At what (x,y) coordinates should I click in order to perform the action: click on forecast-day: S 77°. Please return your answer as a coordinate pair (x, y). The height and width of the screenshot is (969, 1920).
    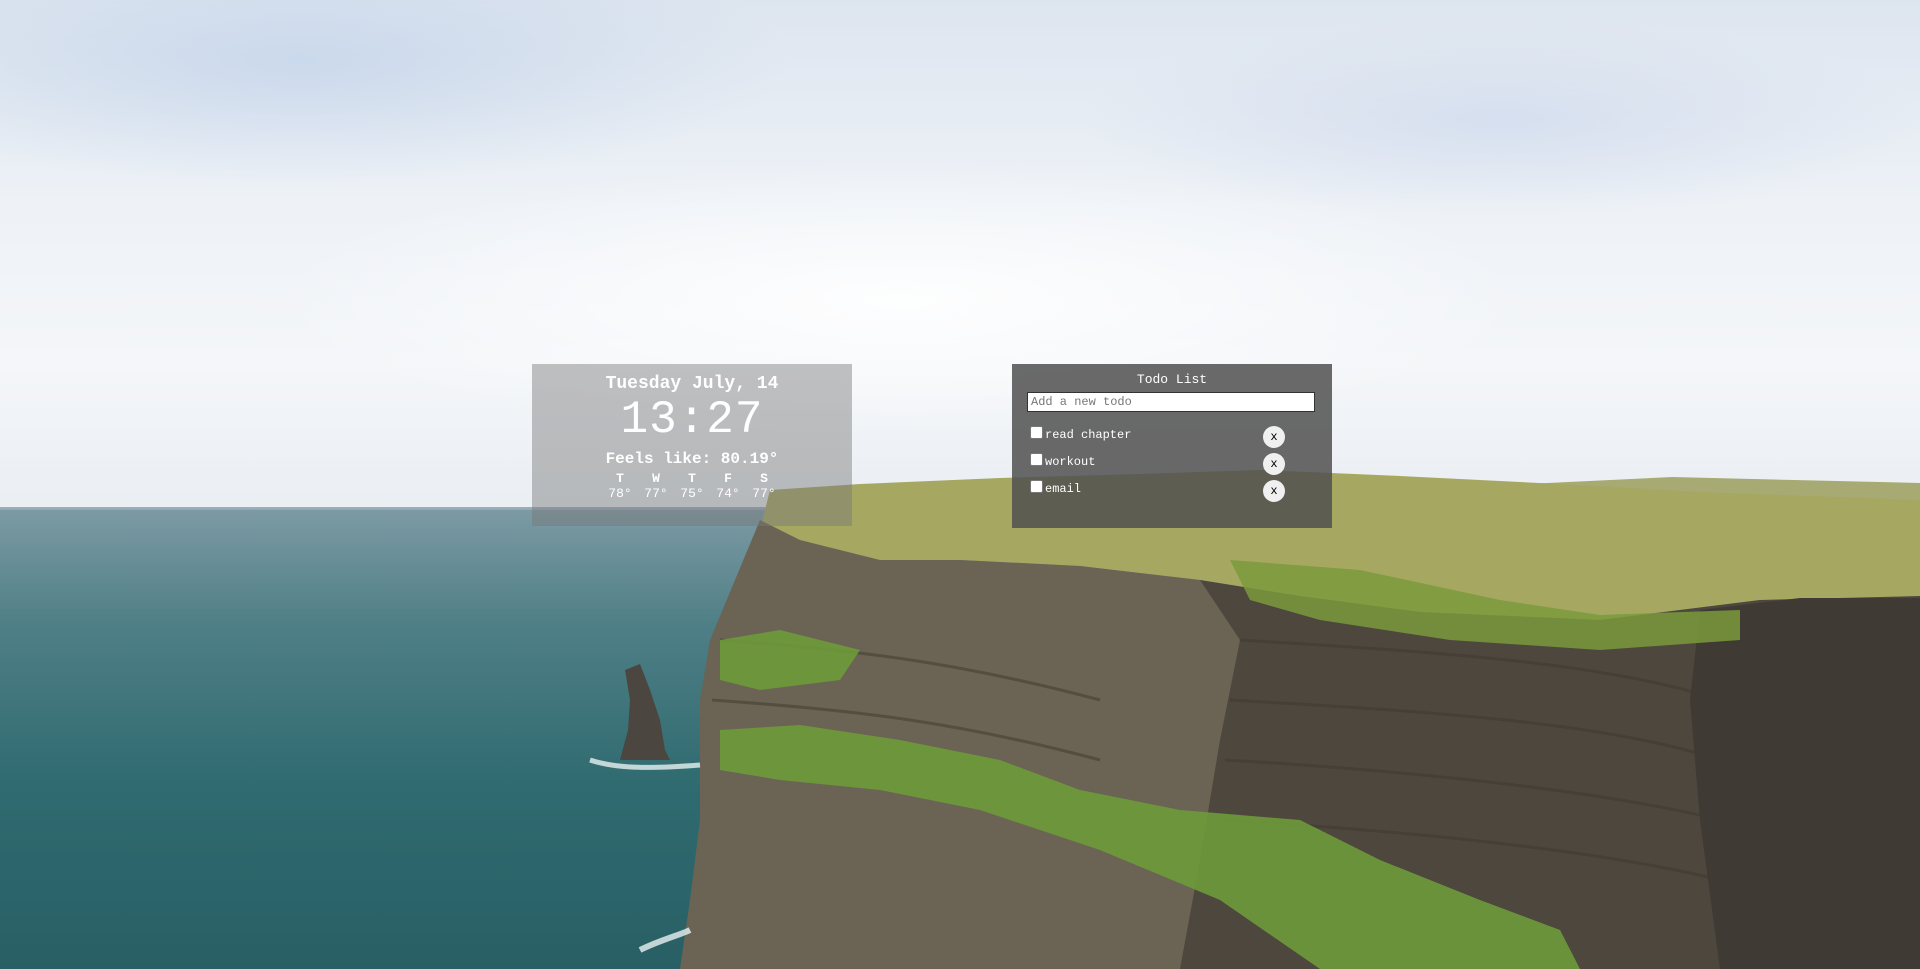
    Looking at the image, I should click on (764, 486).